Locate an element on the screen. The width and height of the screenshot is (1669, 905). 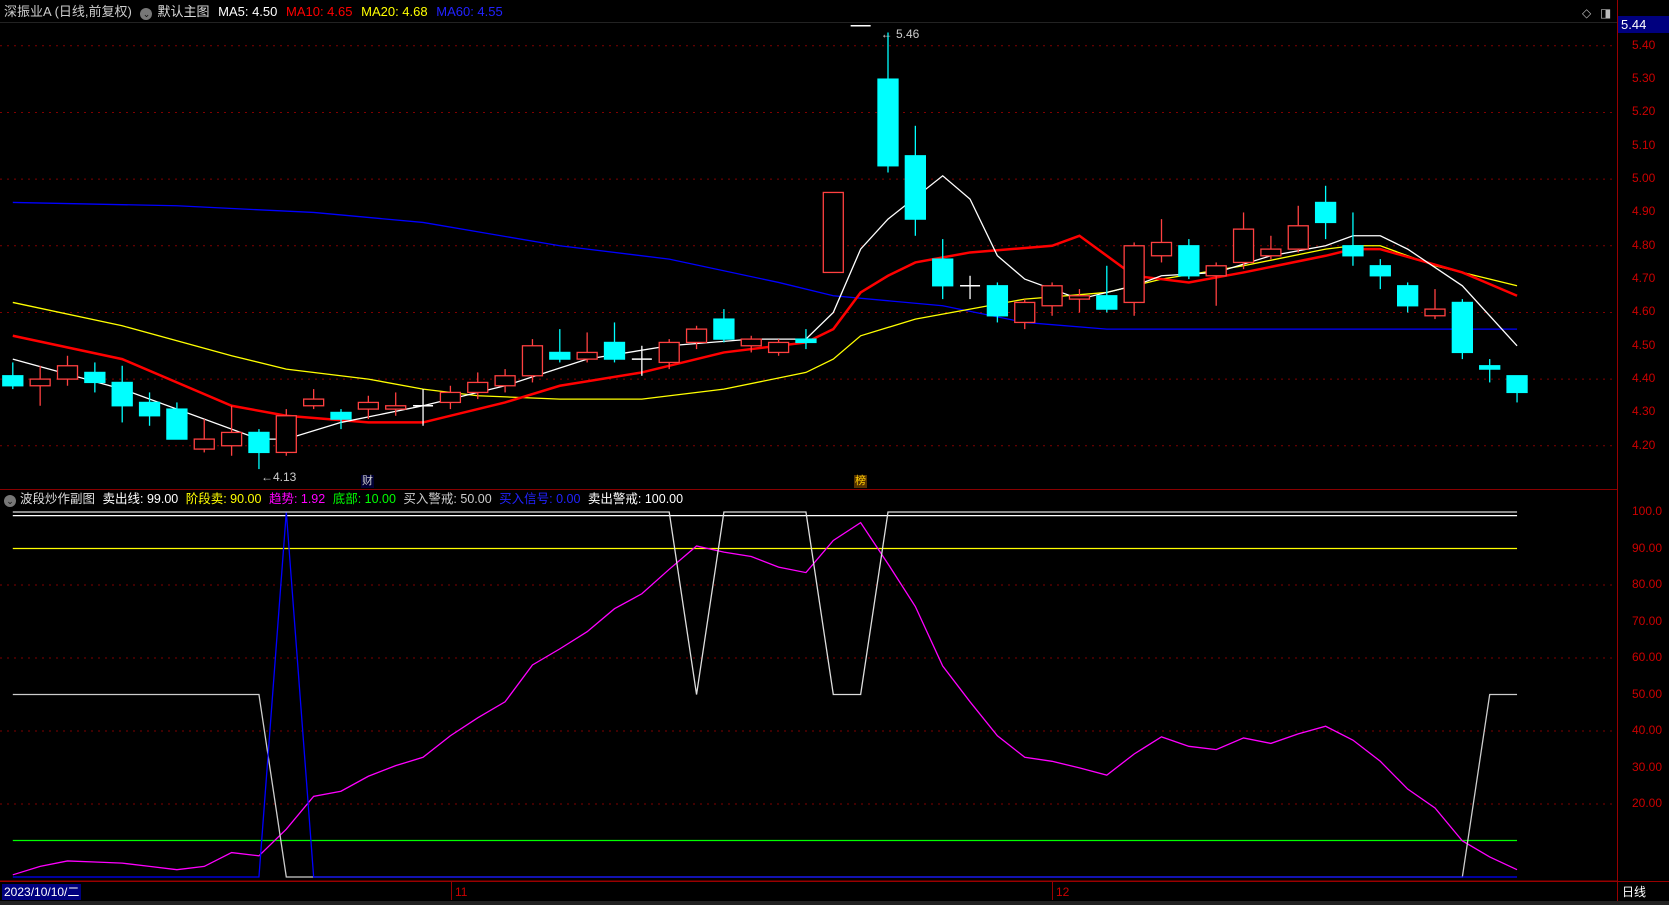
price-axis-label: 5.00 is located at coordinates (1644, 178).